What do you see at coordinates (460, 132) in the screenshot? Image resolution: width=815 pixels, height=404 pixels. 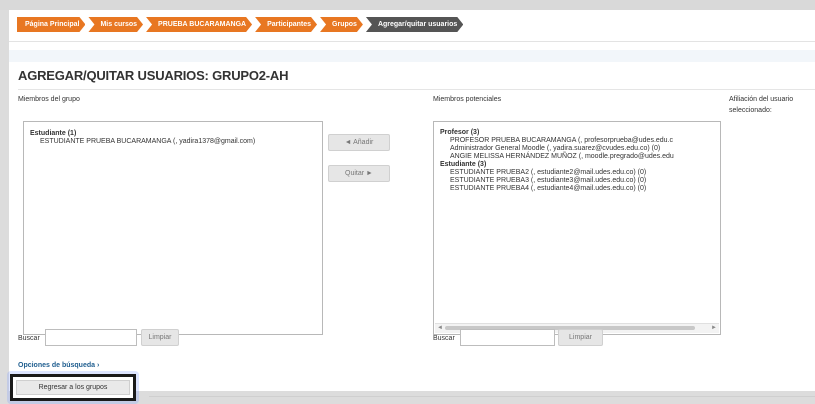 I see `potential-group-teacher: Profesor (3)` at bounding box center [460, 132].